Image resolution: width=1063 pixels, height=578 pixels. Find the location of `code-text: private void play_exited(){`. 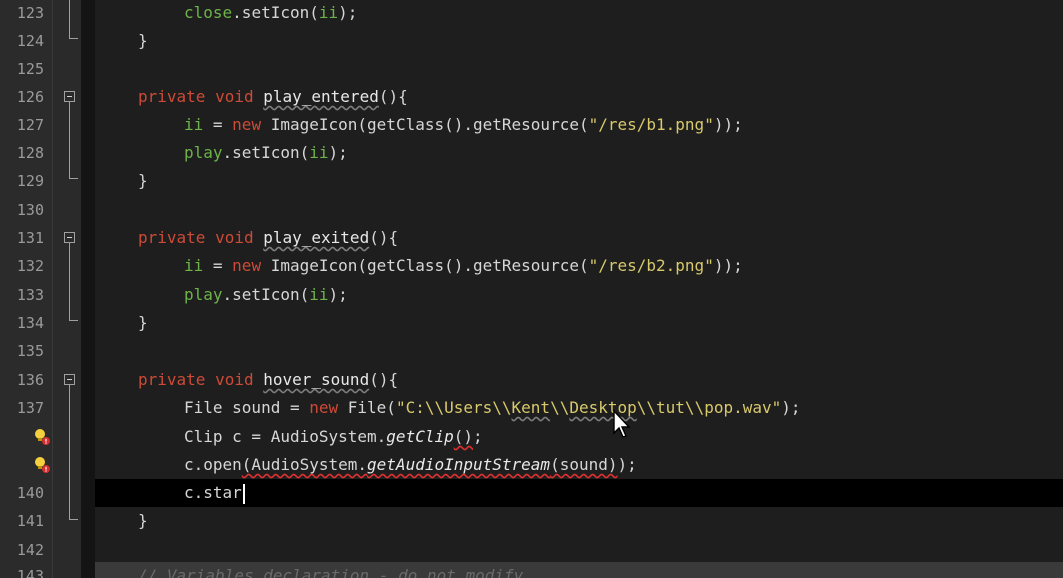

code-text: private void play_exited(){ is located at coordinates (268, 237).